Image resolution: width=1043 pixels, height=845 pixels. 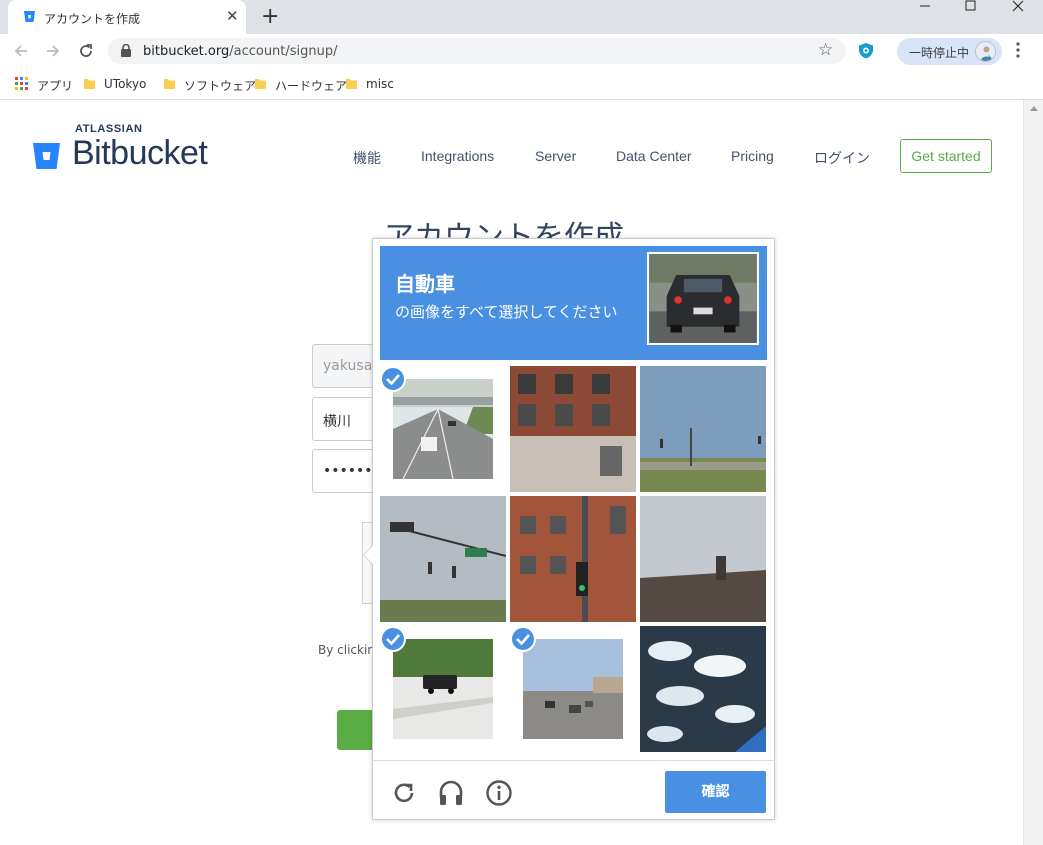 What do you see at coordinates (126, 50) in the screenshot?
I see `lock-icon` at bounding box center [126, 50].